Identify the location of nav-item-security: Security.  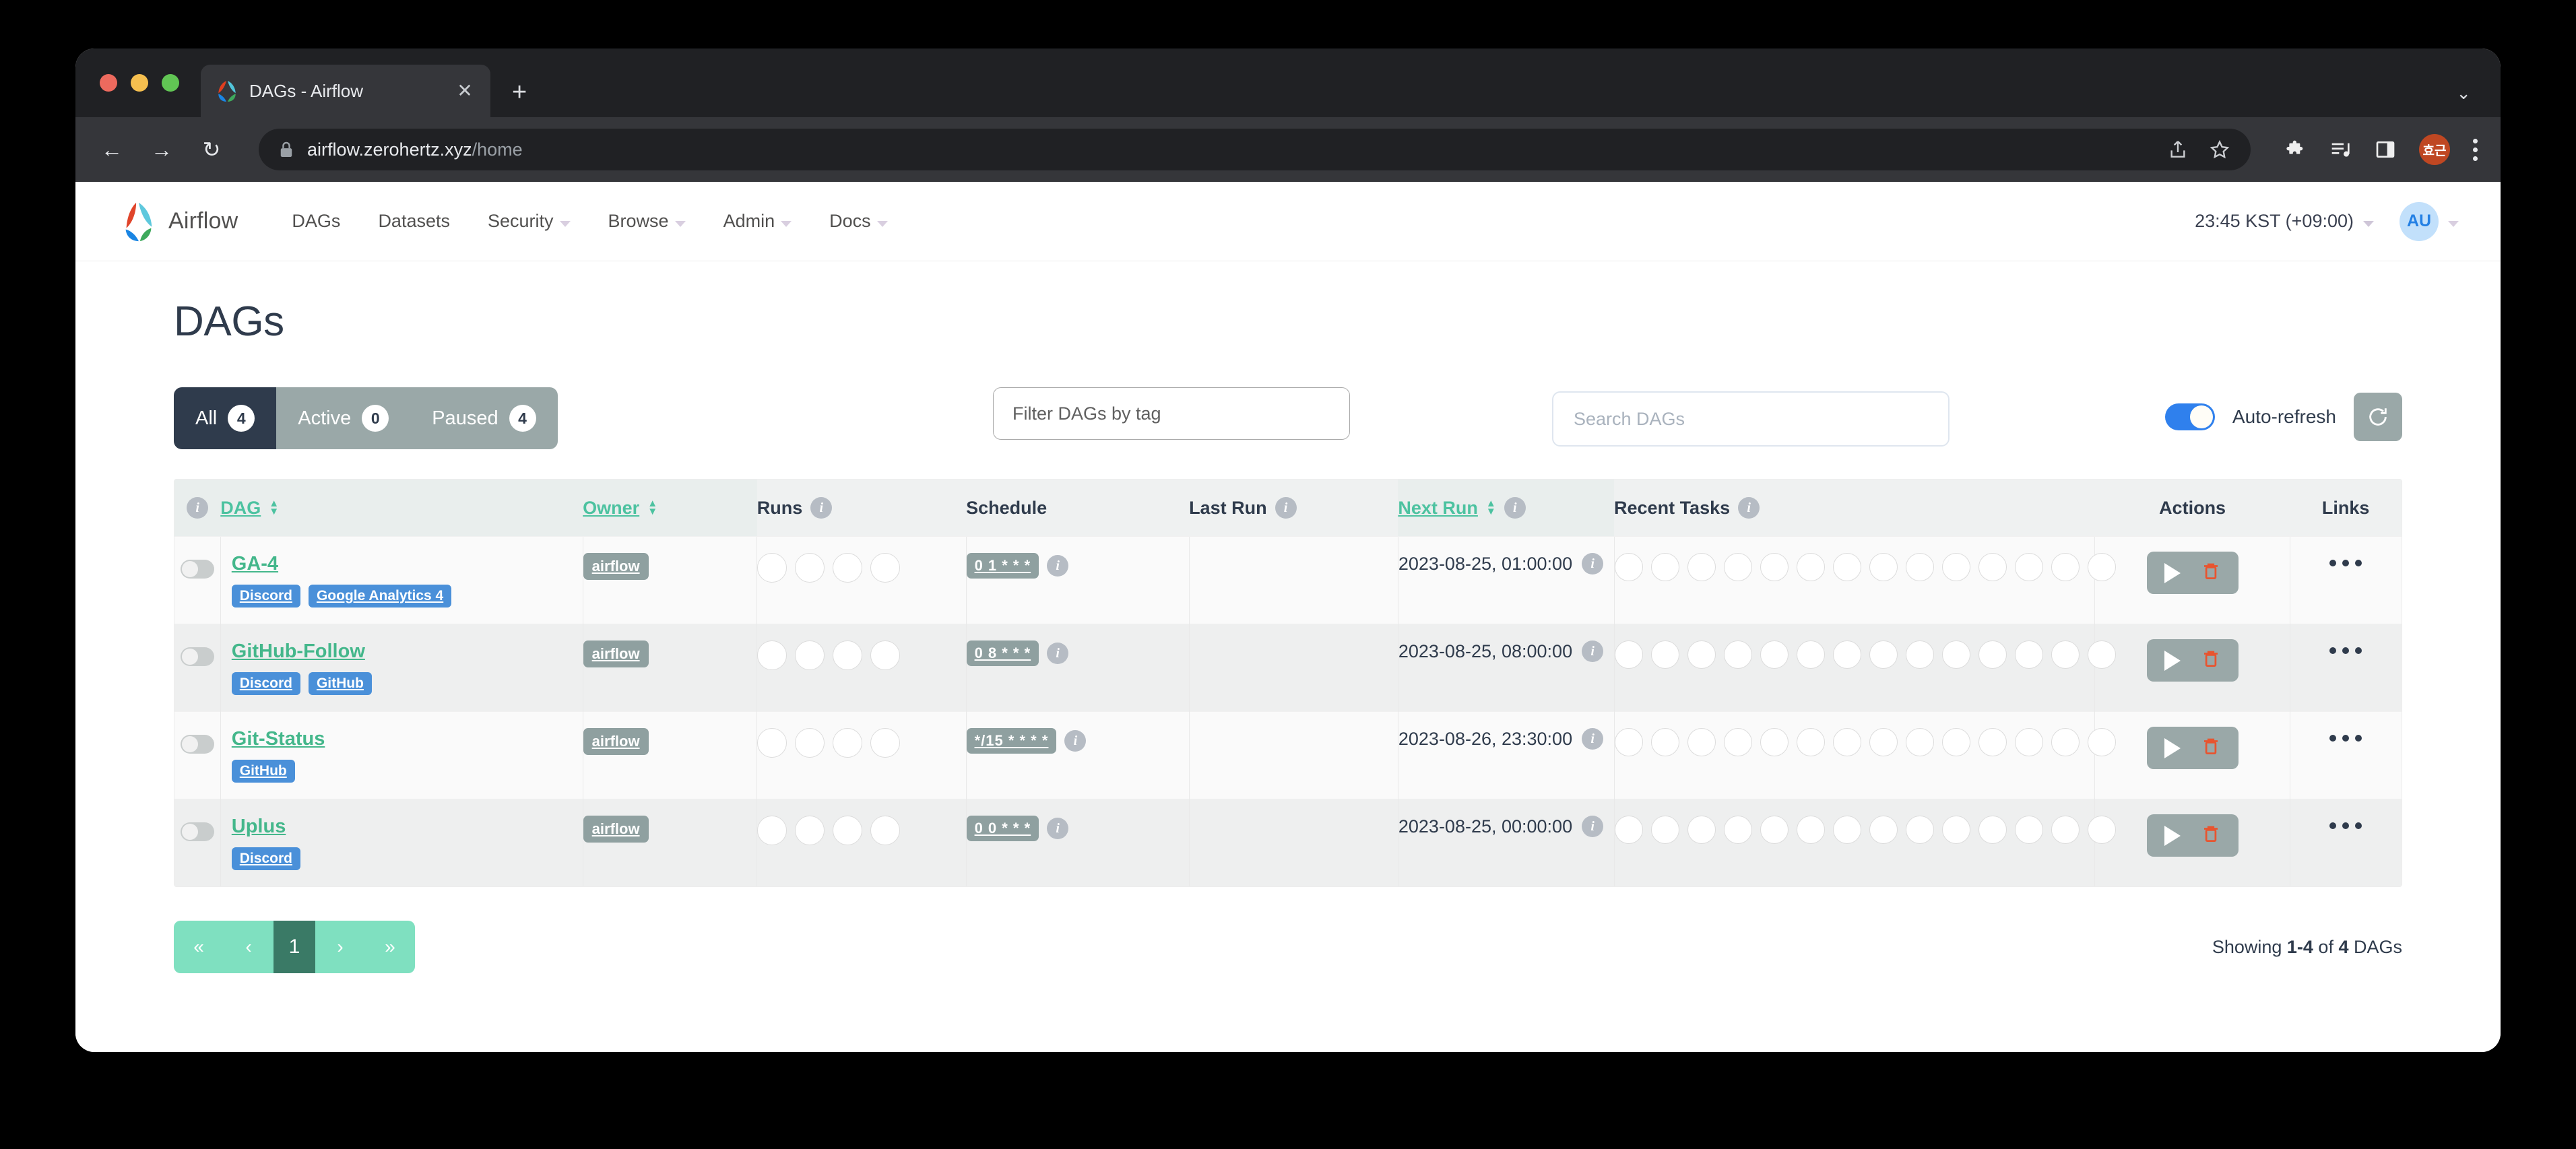
(529, 221).